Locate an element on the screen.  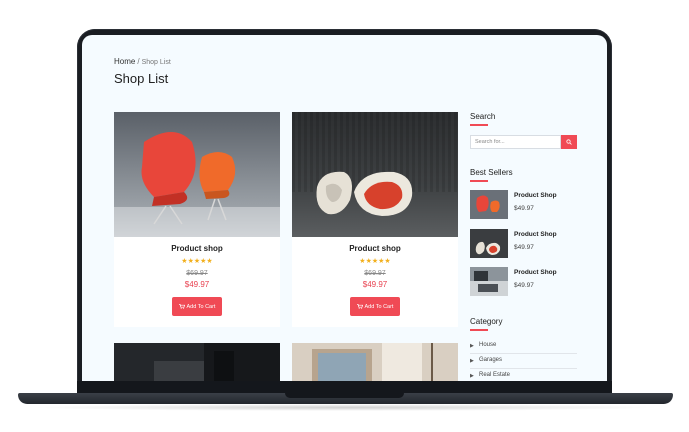
category-heading: Category is located at coordinates (486, 321).